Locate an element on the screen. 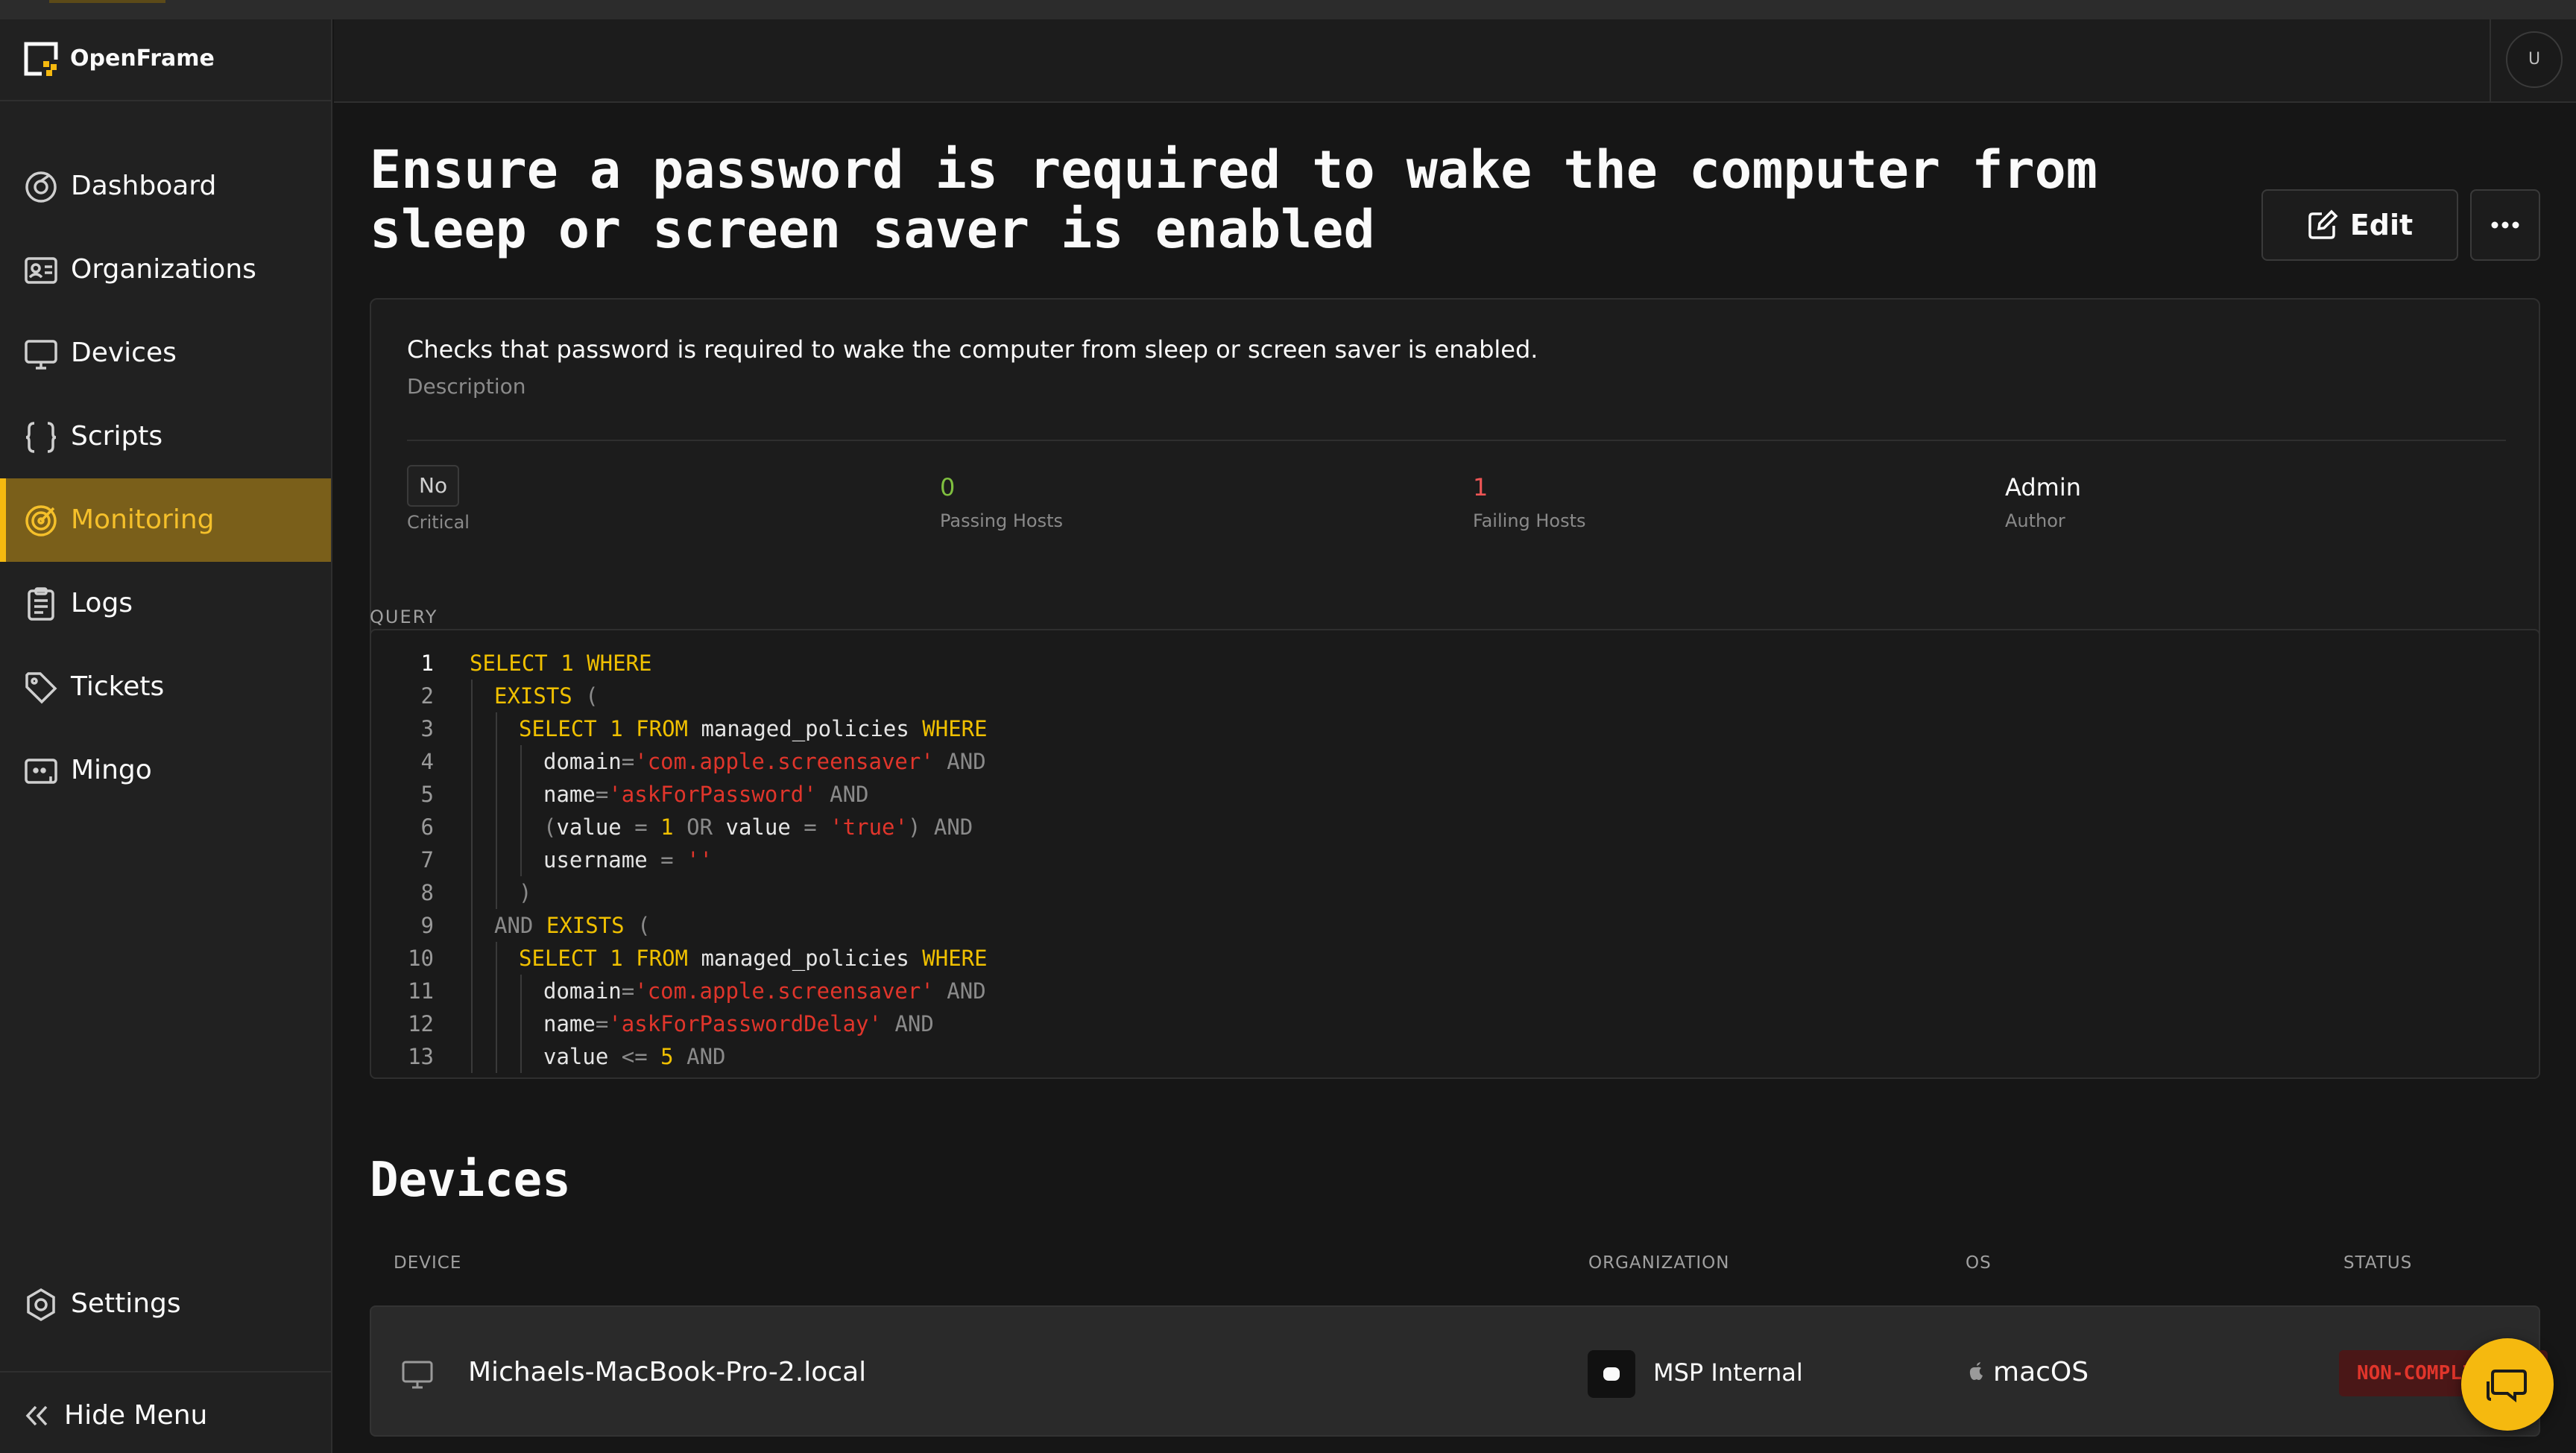 The image size is (2576, 1453). code-text: ) is located at coordinates (525, 892).